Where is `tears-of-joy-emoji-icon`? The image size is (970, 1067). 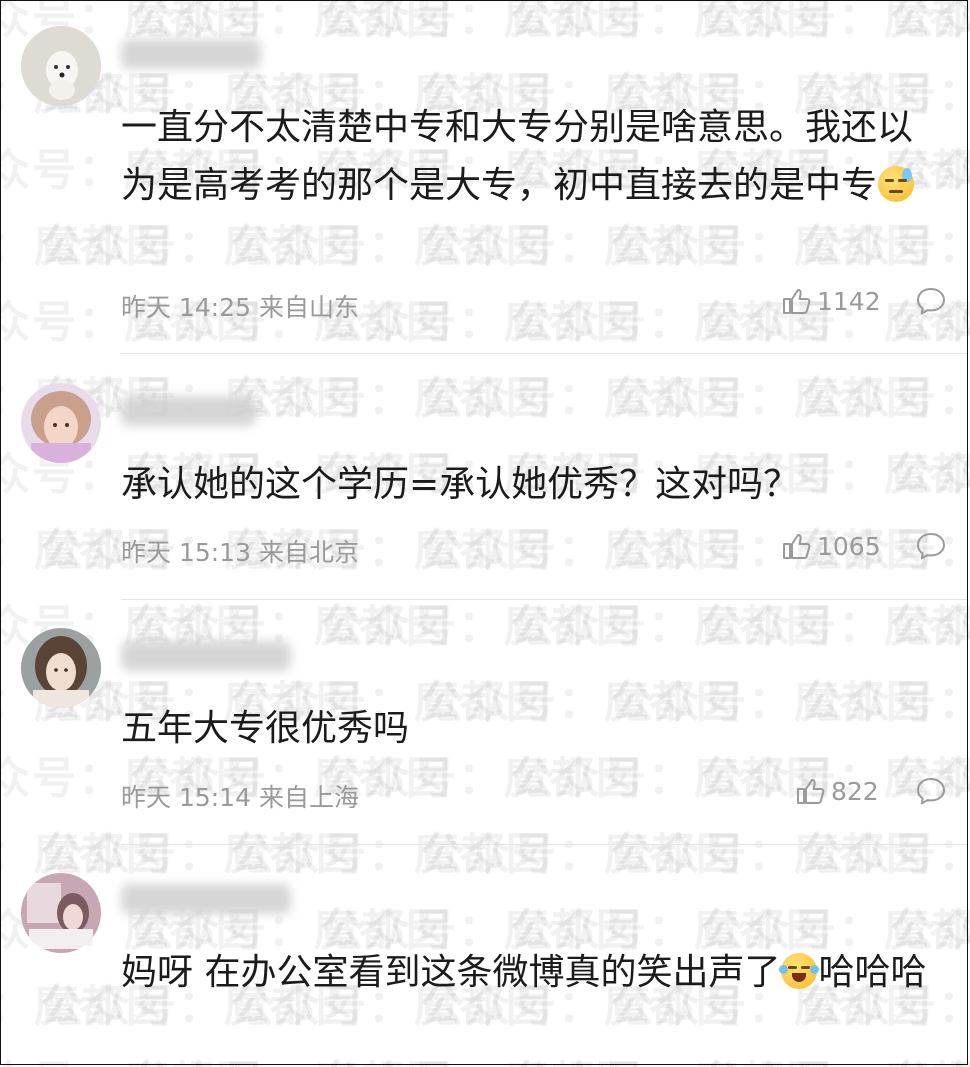 tears-of-joy-emoji-icon is located at coordinates (799, 971).